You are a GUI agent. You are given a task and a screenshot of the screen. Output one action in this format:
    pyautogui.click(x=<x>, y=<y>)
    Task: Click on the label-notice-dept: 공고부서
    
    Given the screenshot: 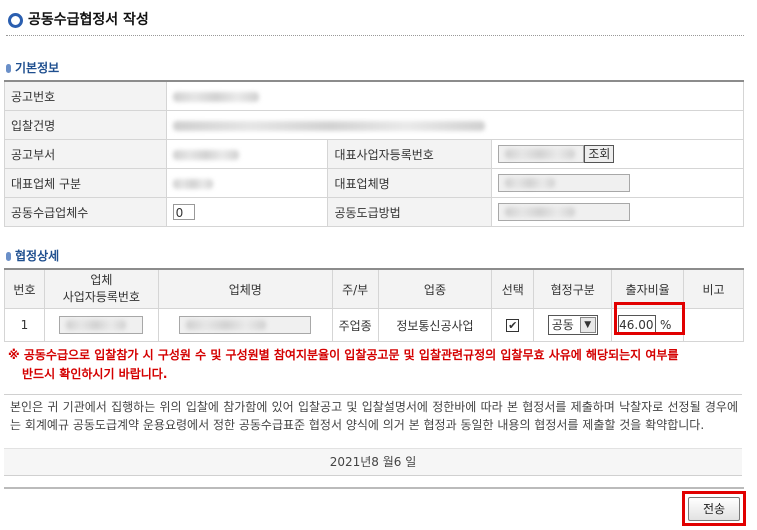 What is the action you would take?
    pyautogui.click(x=85, y=154)
    